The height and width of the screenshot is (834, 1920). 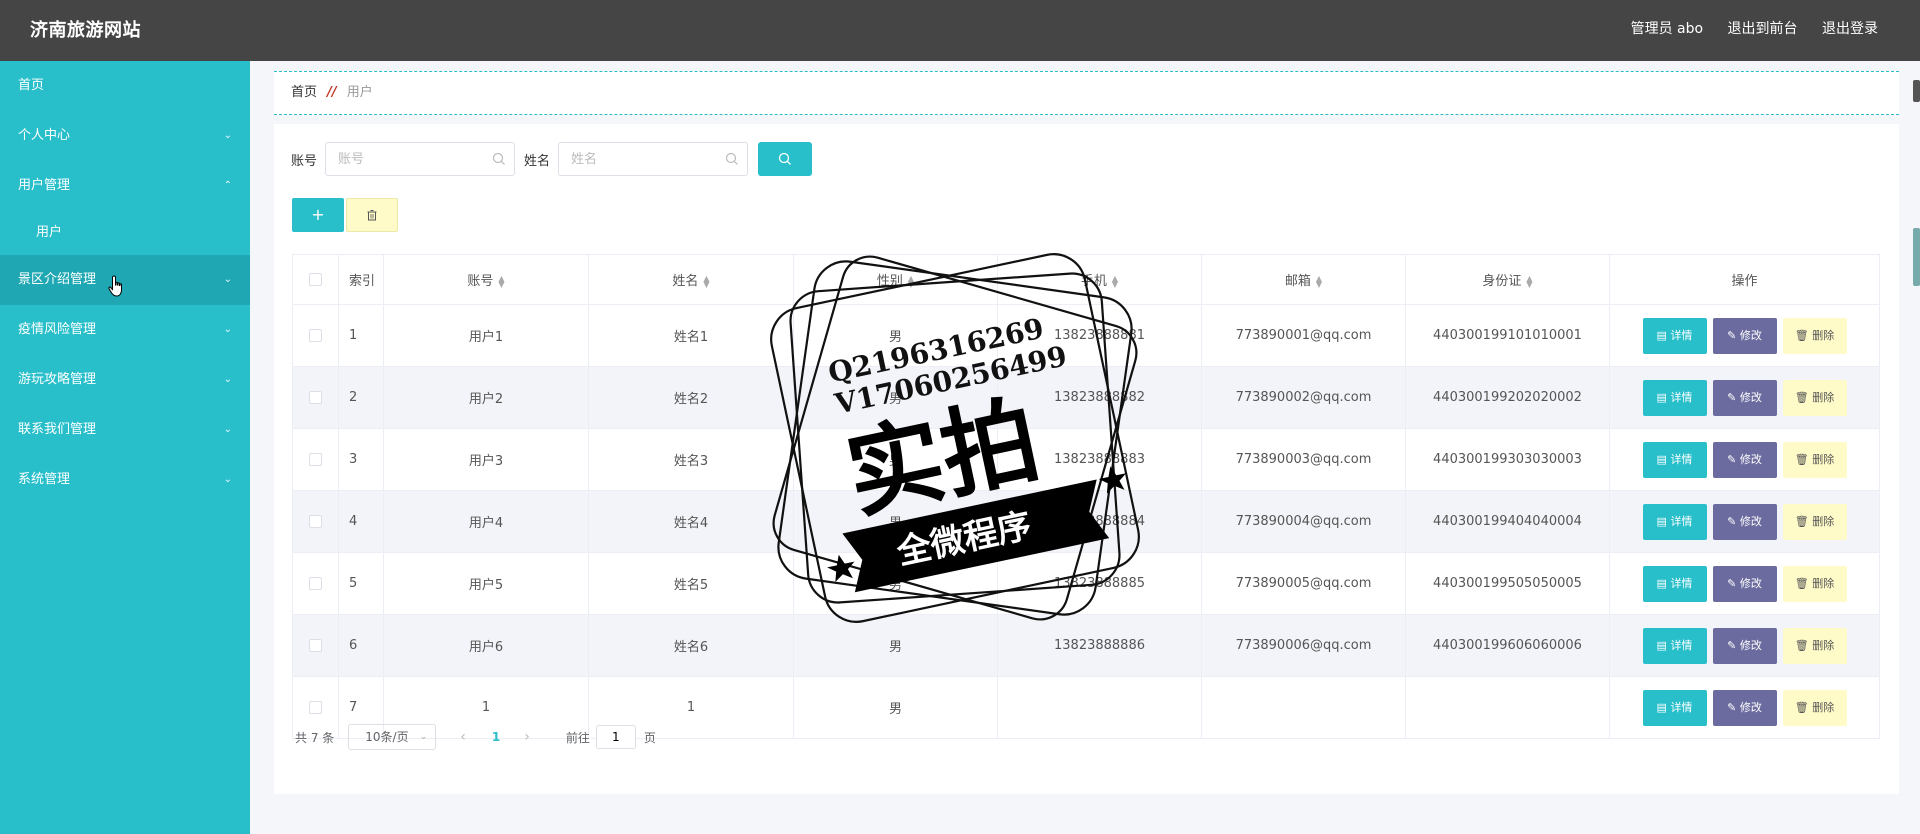 I want to click on row-actions: ▤ 详情 ✎ 修改 🗑 删除, so click(x=1744, y=645).